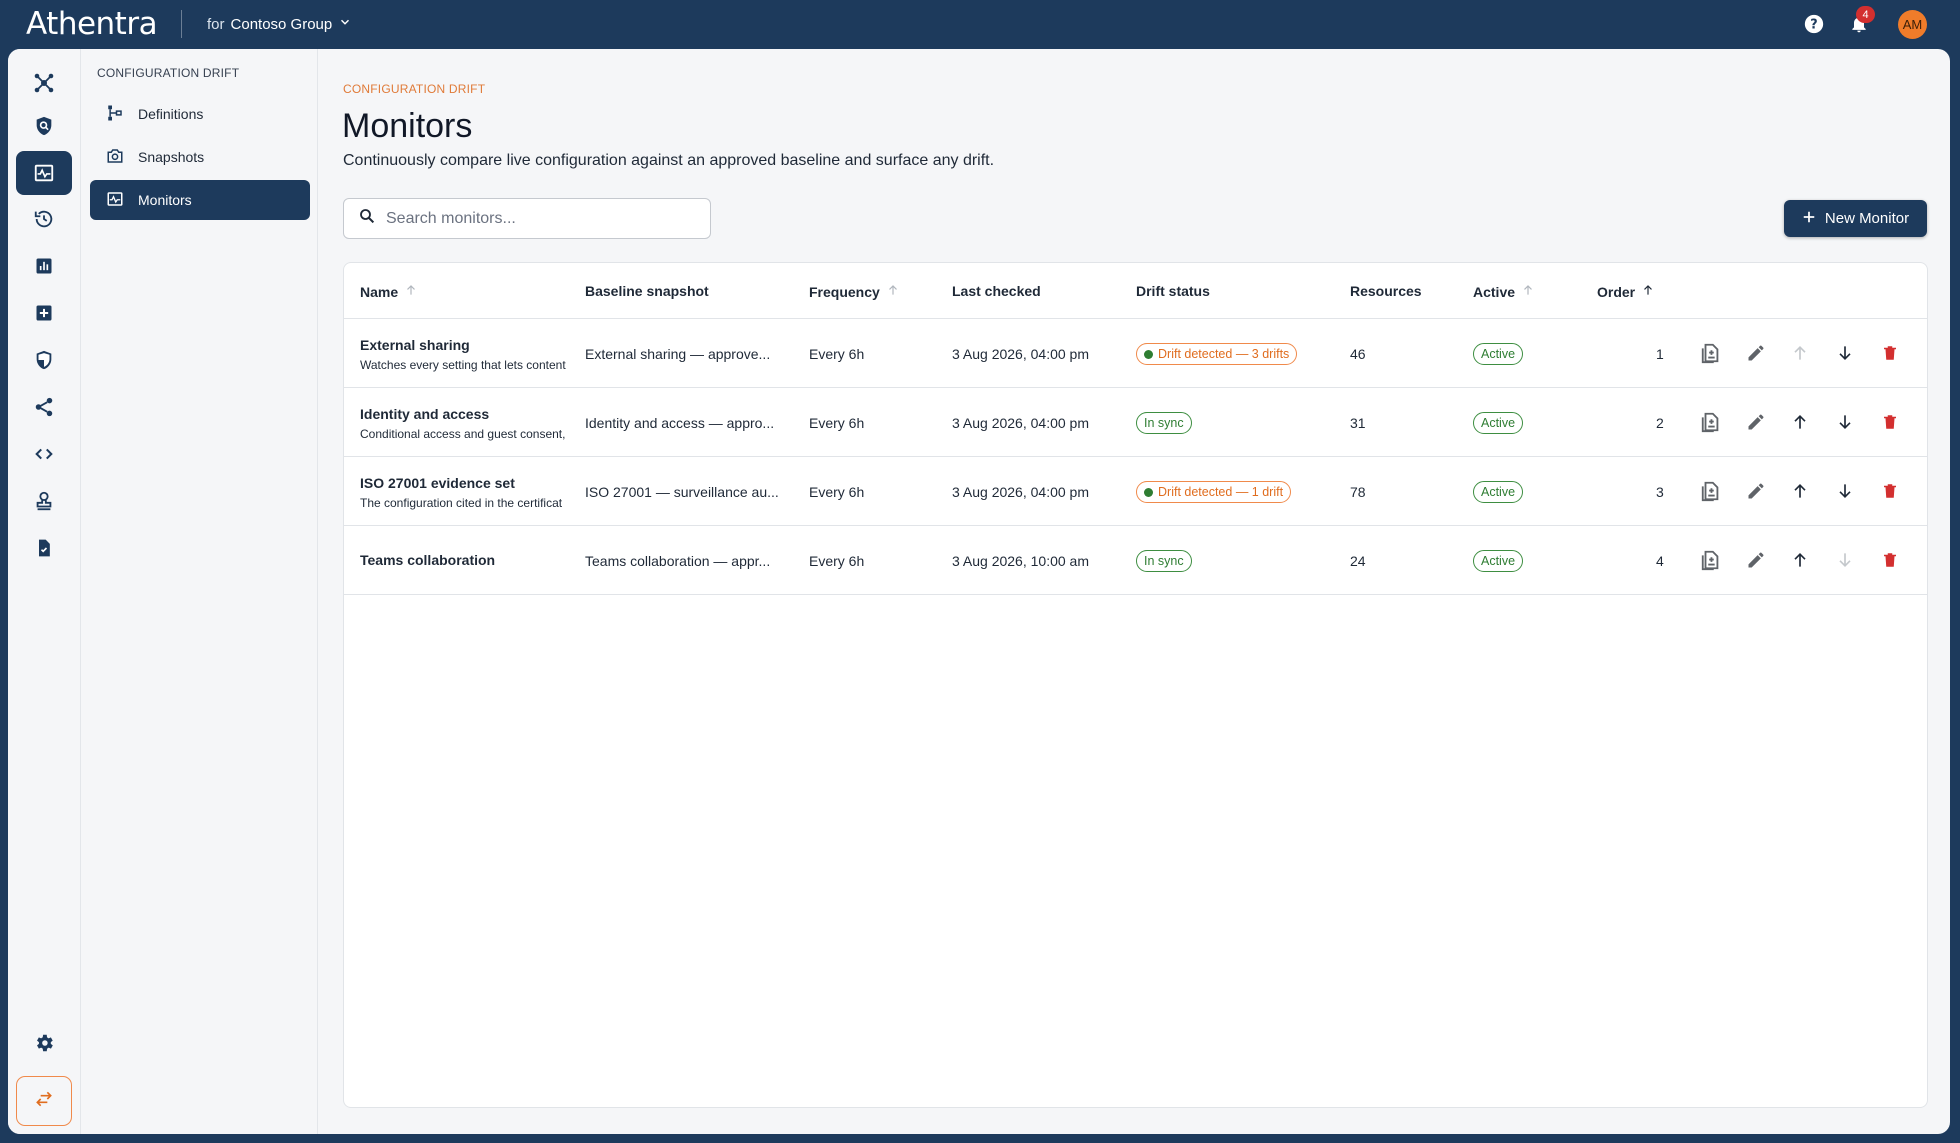 The height and width of the screenshot is (1143, 1960). What do you see at coordinates (1912, 24) in the screenshot?
I see `avatar: AM` at bounding box center [1912, 24].